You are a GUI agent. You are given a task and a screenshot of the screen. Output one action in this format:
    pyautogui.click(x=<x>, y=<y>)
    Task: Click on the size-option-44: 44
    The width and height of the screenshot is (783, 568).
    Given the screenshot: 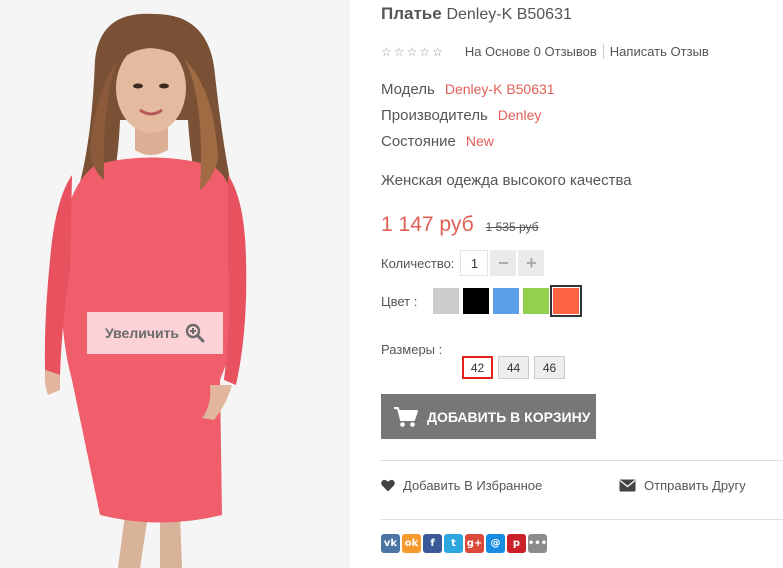 What is the action you would take?
    pyautogui.click(x=513, y=367)
    